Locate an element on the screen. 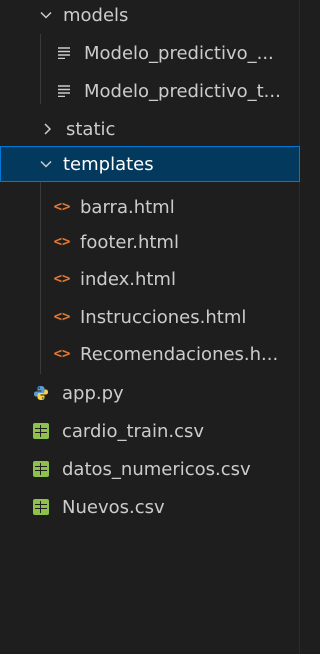 The image size is (320, 654). file-label: barra.html is located at coordinates (127, 207).